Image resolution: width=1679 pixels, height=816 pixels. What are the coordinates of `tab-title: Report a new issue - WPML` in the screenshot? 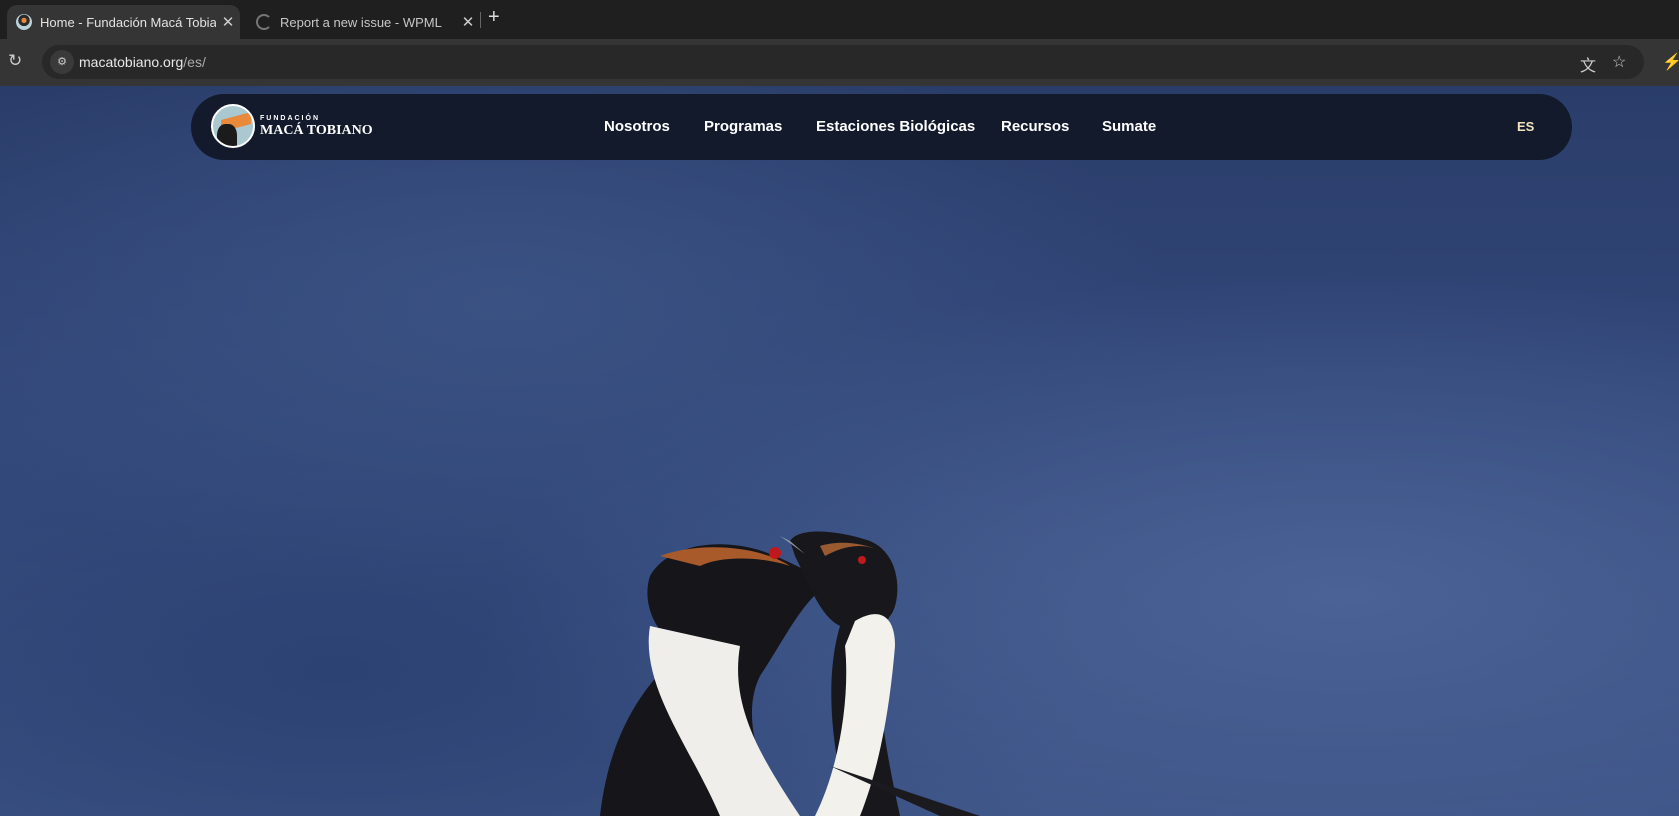 It's located at (361, 22).